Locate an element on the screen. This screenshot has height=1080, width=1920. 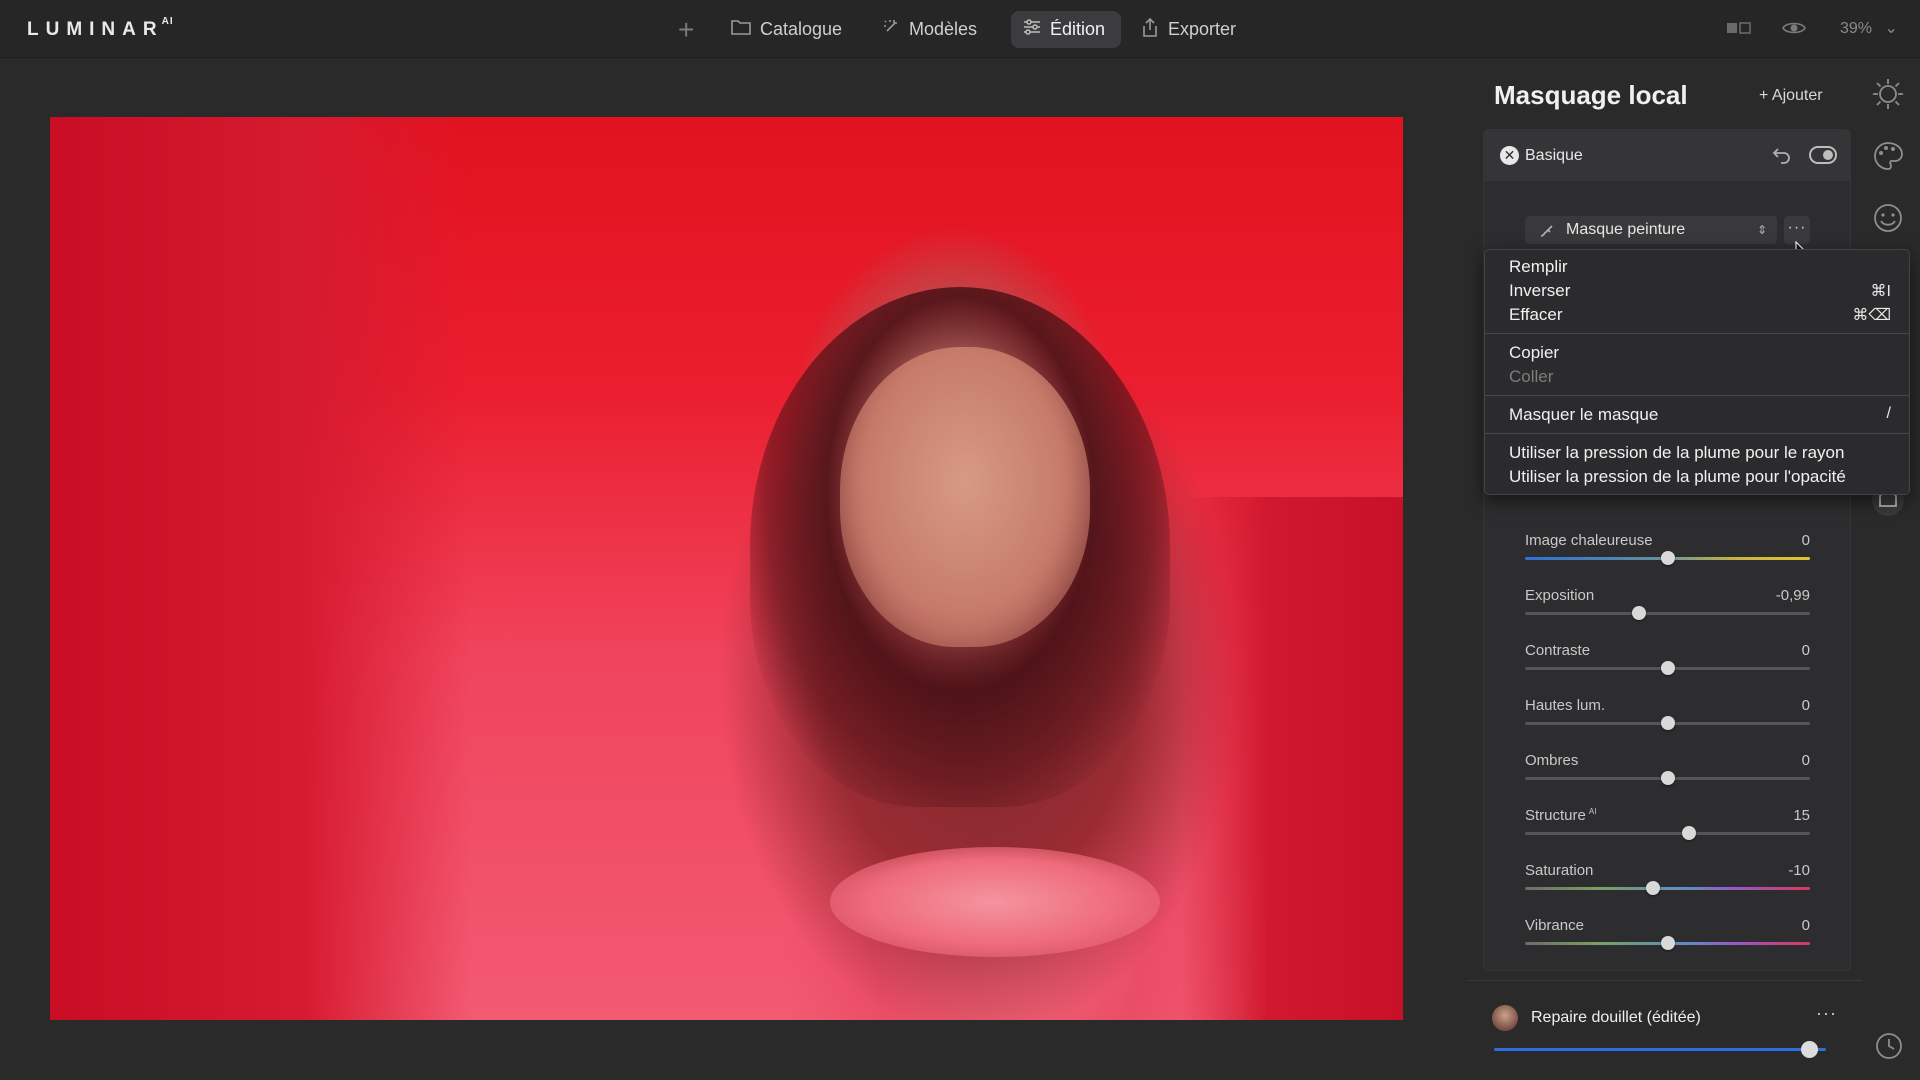
preset-thumbnail is located at coordinates (1505, 1018).